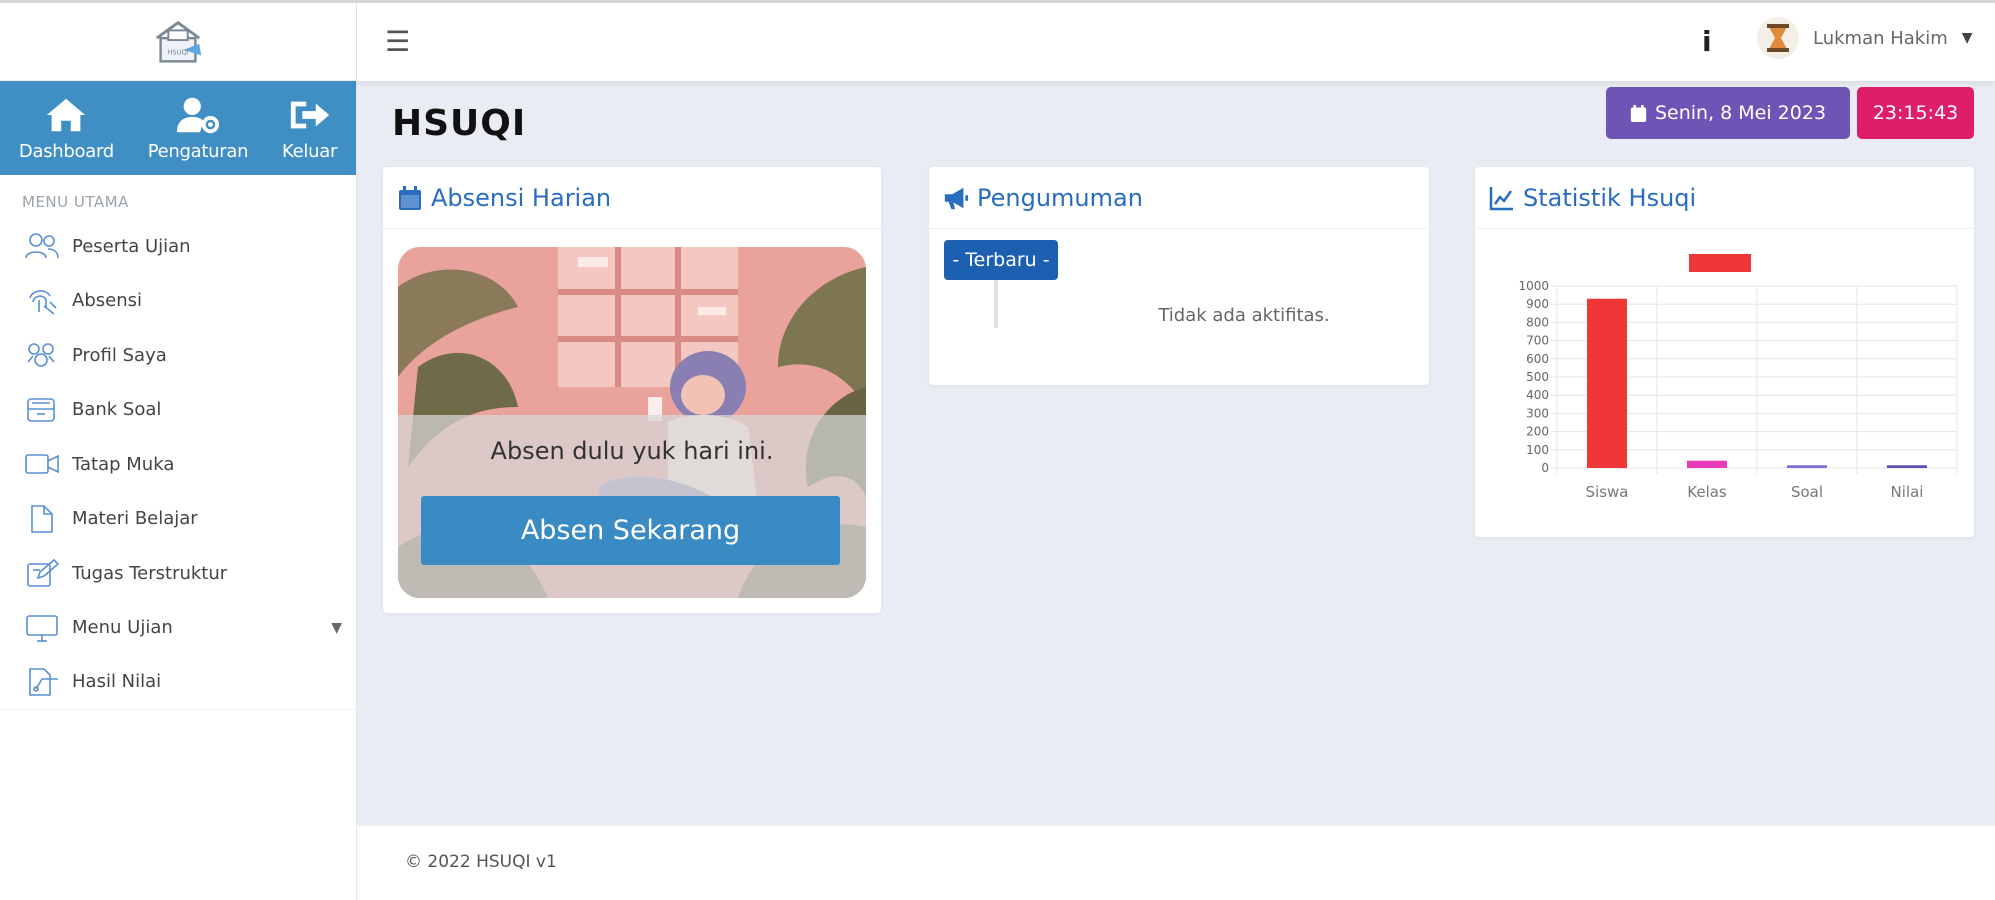 This screenshot has width=1995, height=900. Describe the element at coordinates (41, 355) in the screenshot. I see `profile-icon` at that location.